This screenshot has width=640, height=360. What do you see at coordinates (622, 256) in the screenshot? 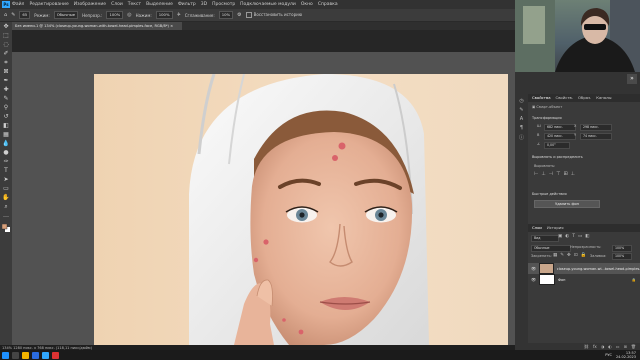
I see `fill-field: 100%` at bounding box center [622, 256].